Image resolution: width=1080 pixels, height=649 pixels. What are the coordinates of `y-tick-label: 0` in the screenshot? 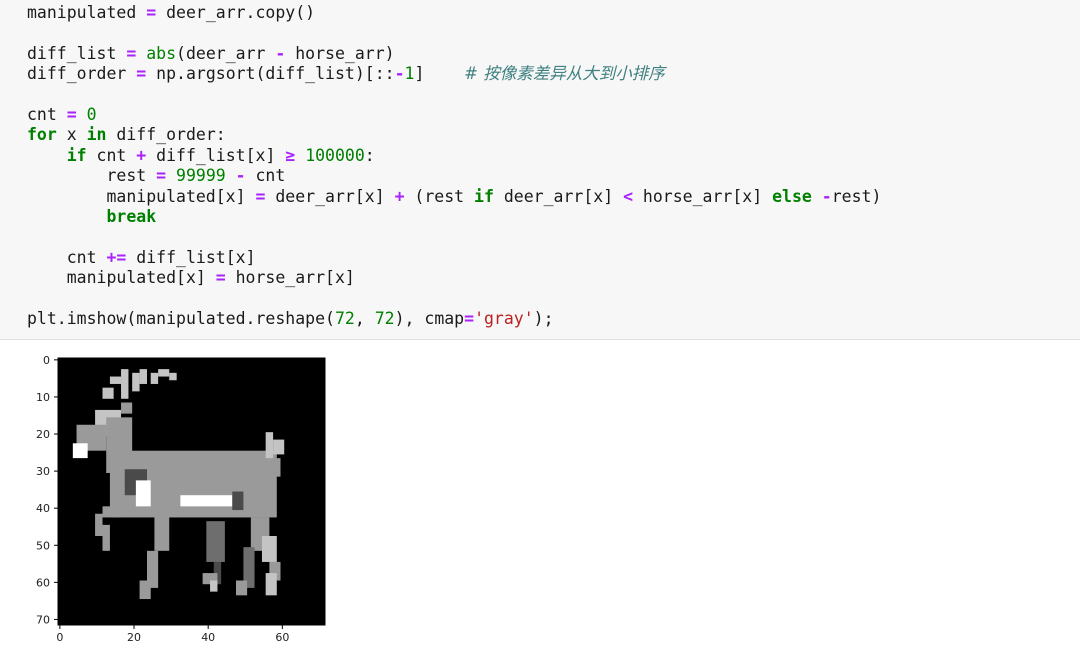 It's located at (46, 360).